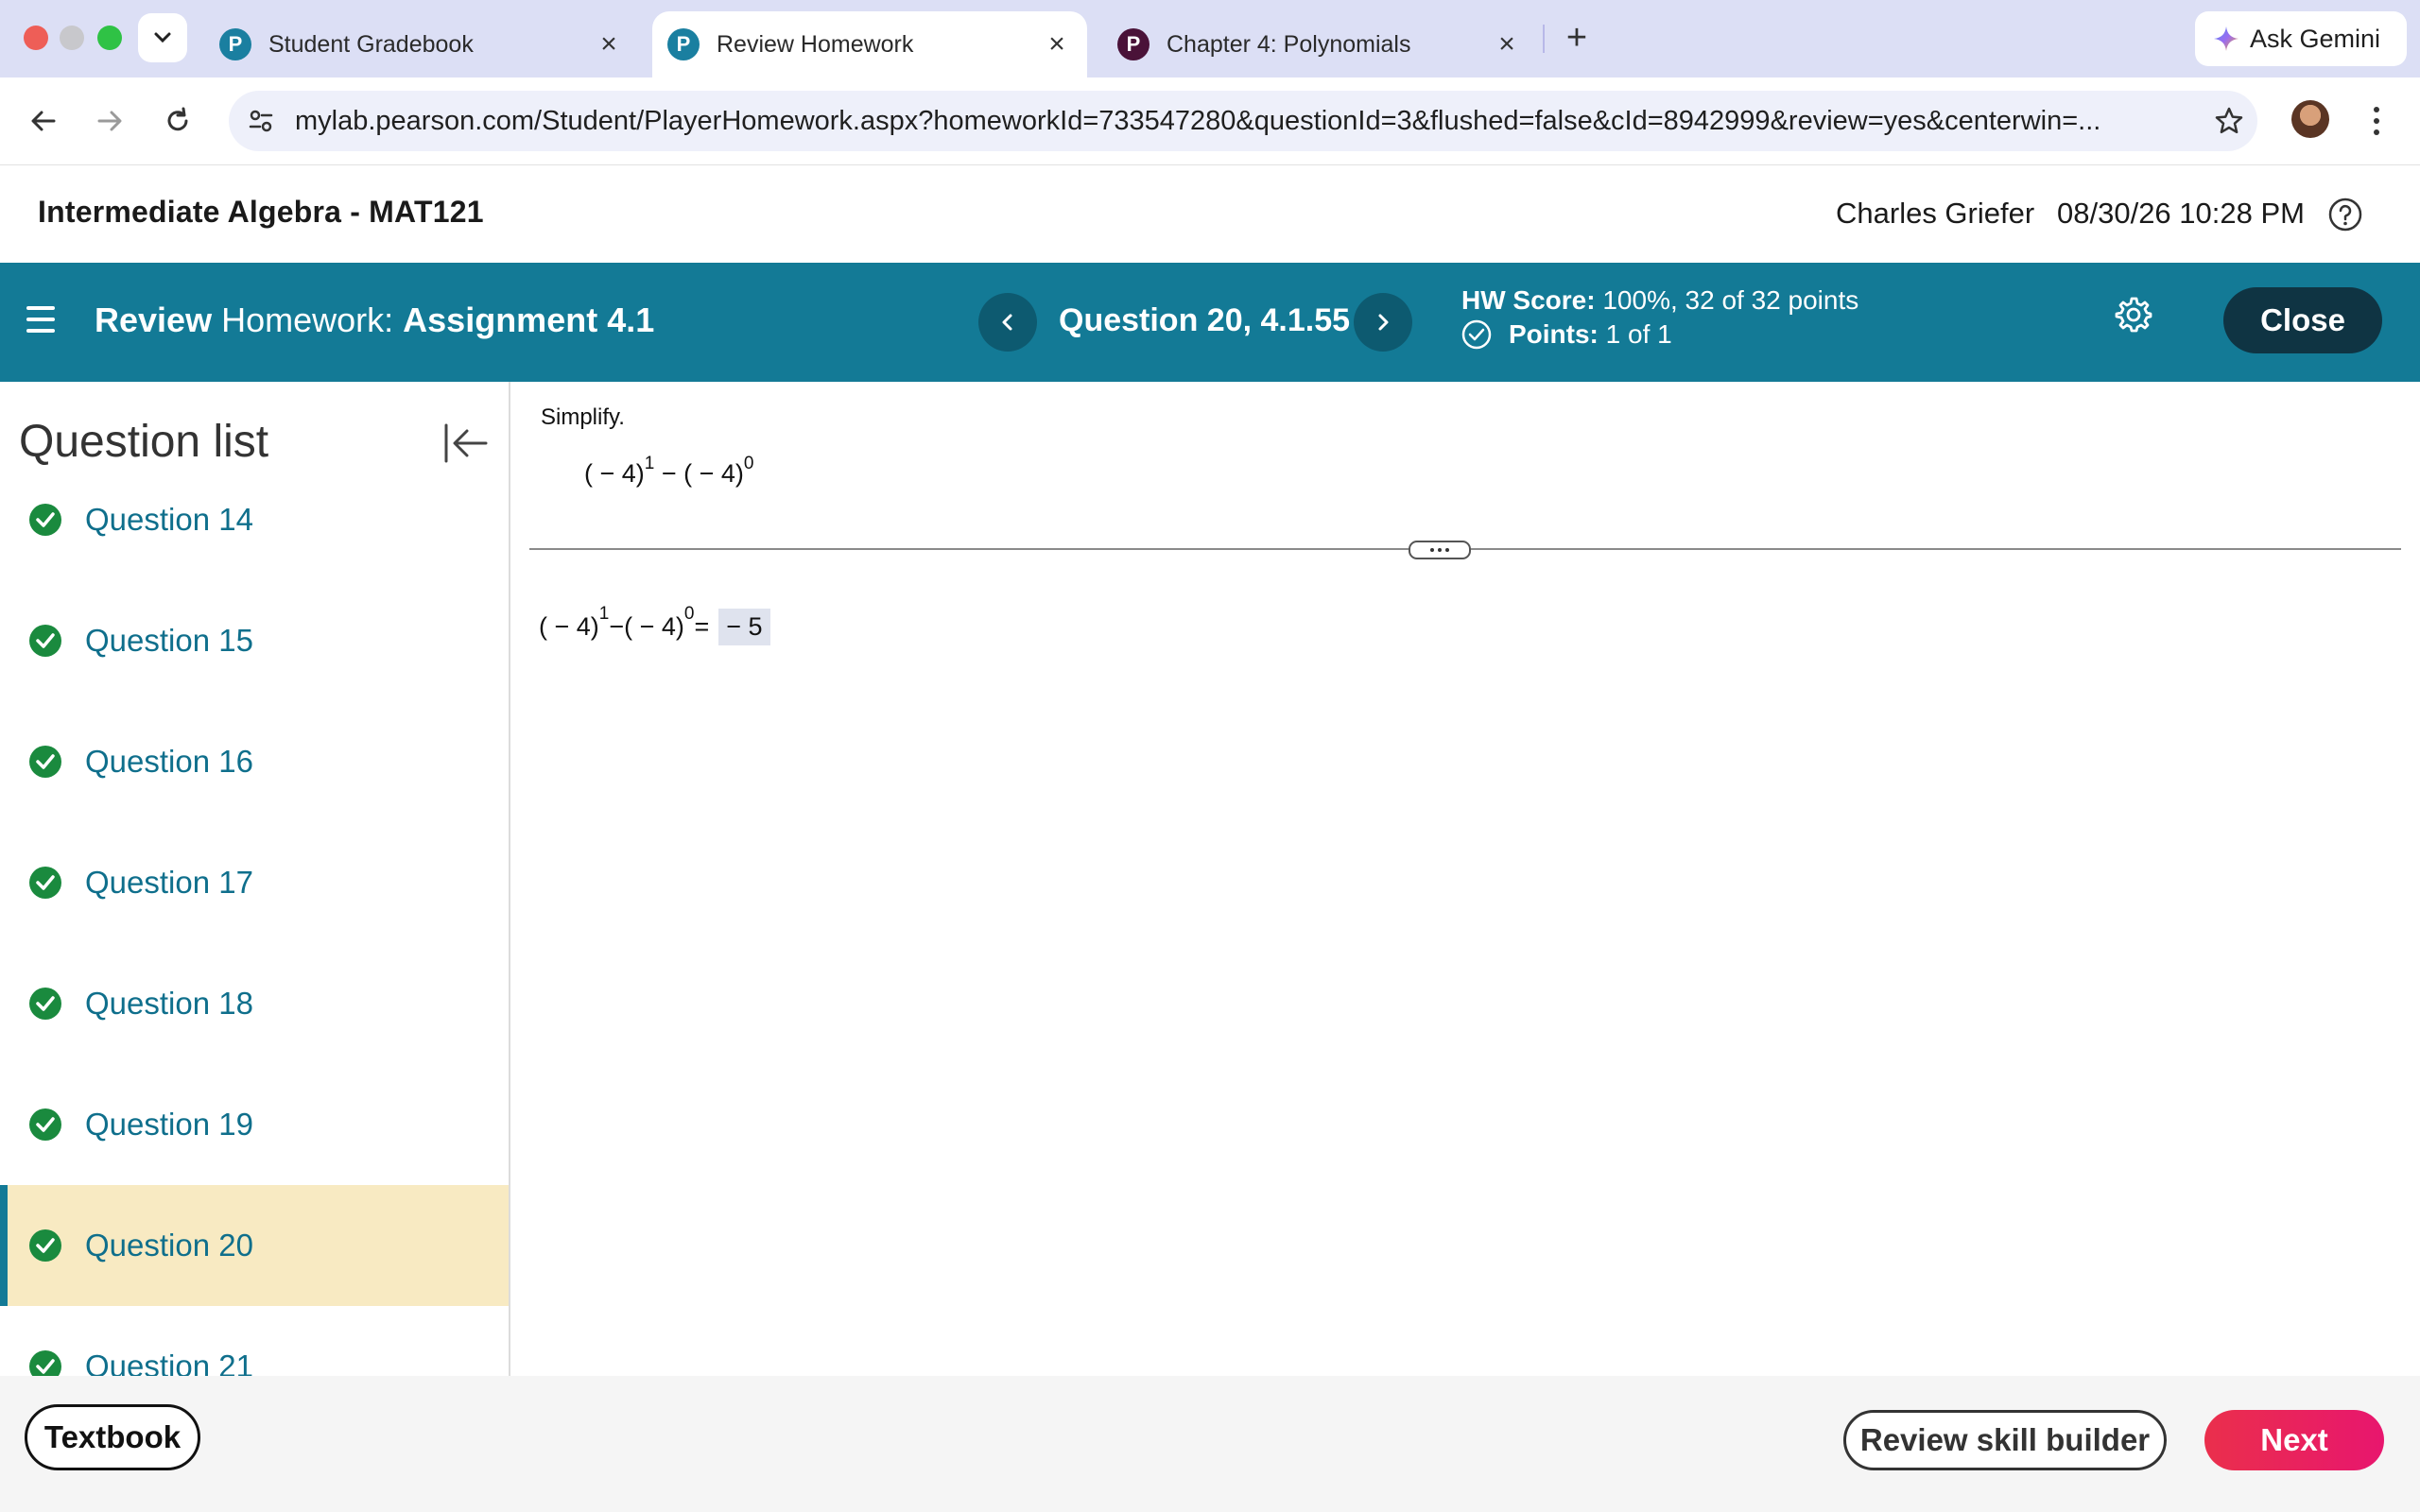  What do you see at coordinates (169, 1362) in the screenshot?
I see `question-list-label: Question 21` at bounding box center [169, 1362].